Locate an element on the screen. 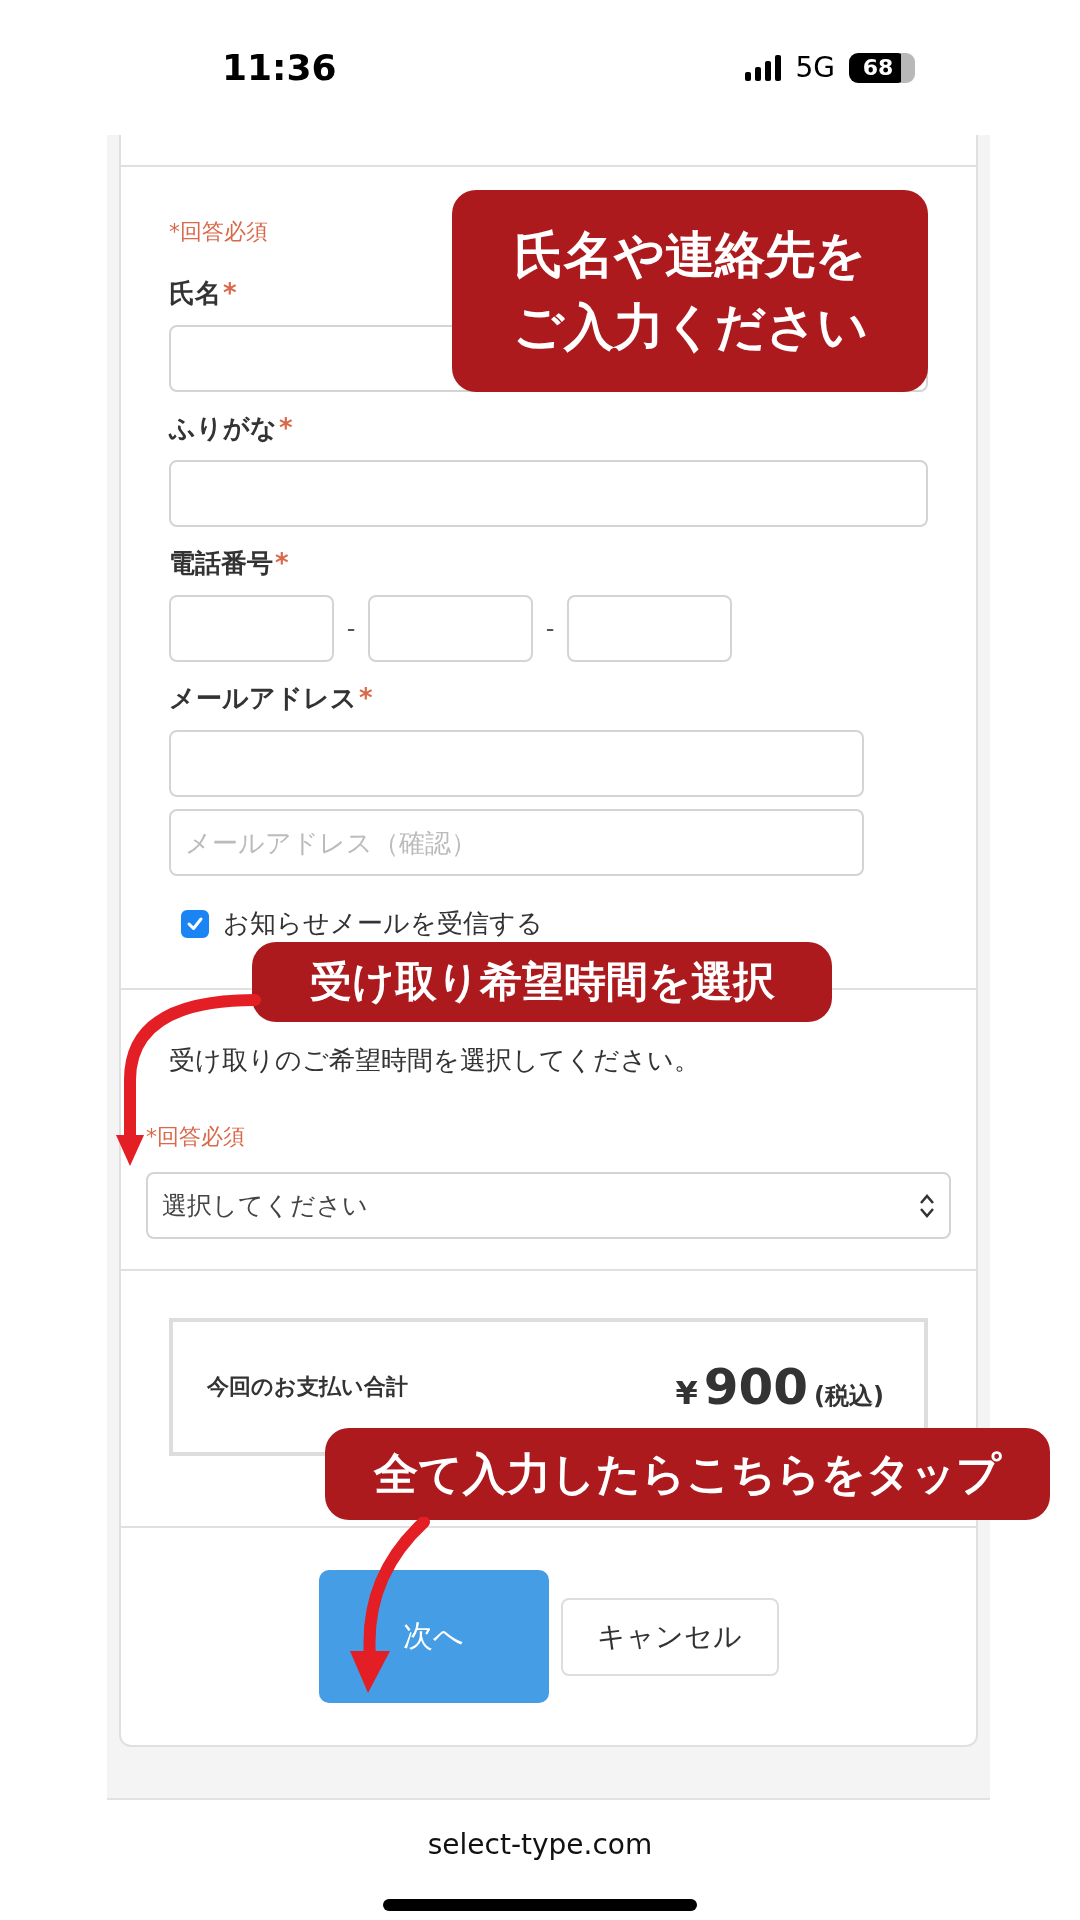 The image size is (1080, 1920). status-time: 11:36 is located at coordinates (279, 67).